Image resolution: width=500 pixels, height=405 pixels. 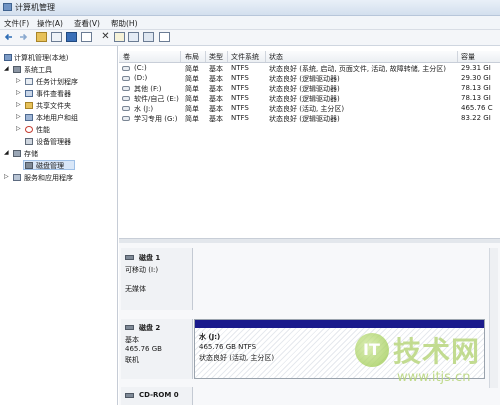 I want to click on computer-management-icon, so click(x=7, y=7).